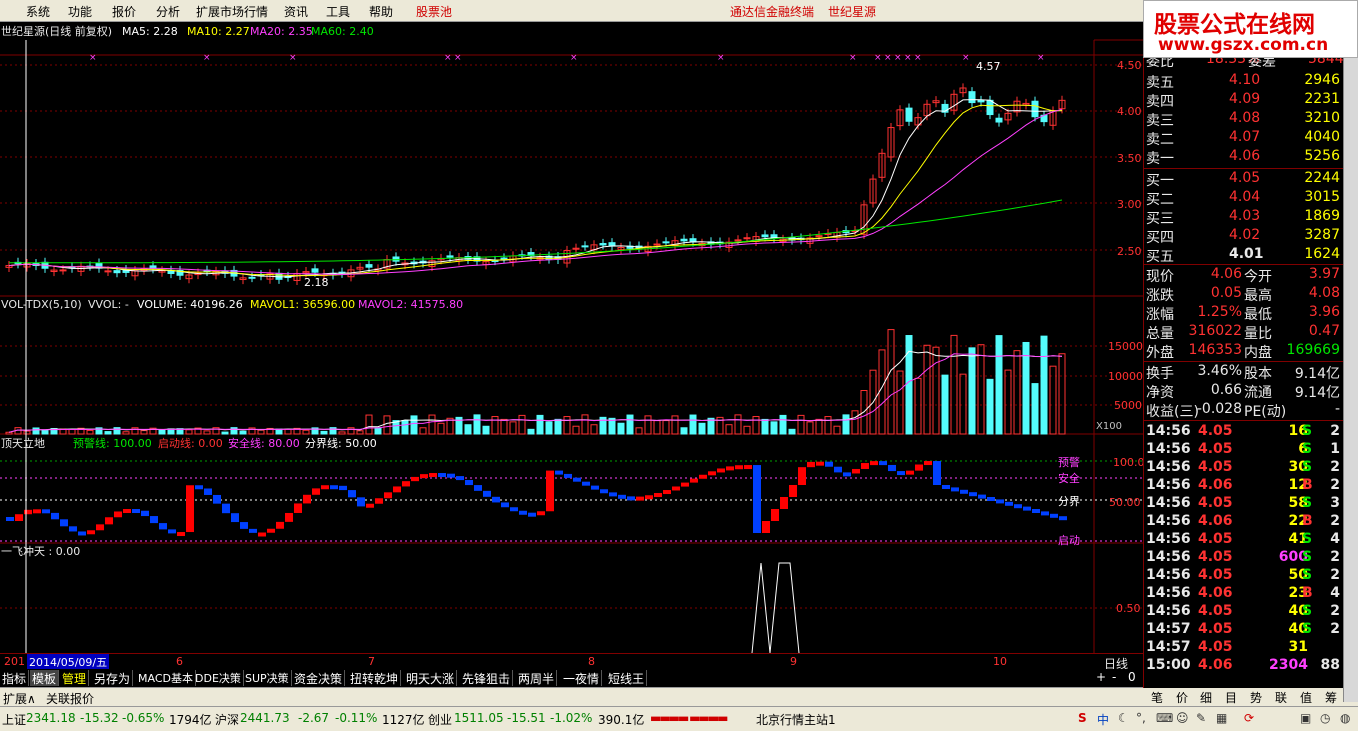  I want to click on tab-macd: MACD基本, so click(166, 678).